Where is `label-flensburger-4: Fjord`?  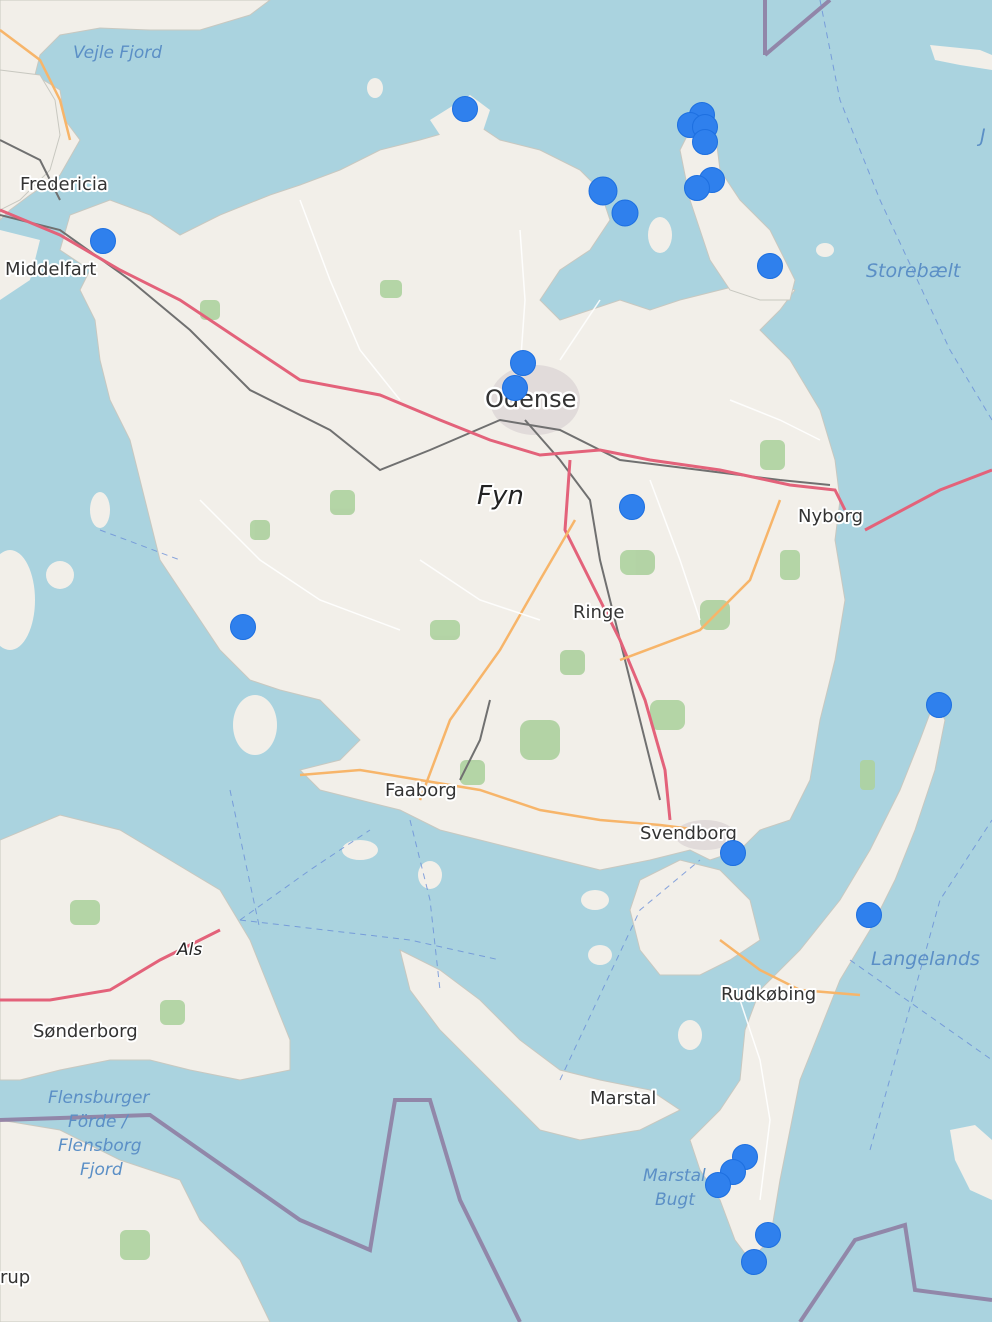 label-flensburger-4: Fjord is located at coordinates (101, 1170).